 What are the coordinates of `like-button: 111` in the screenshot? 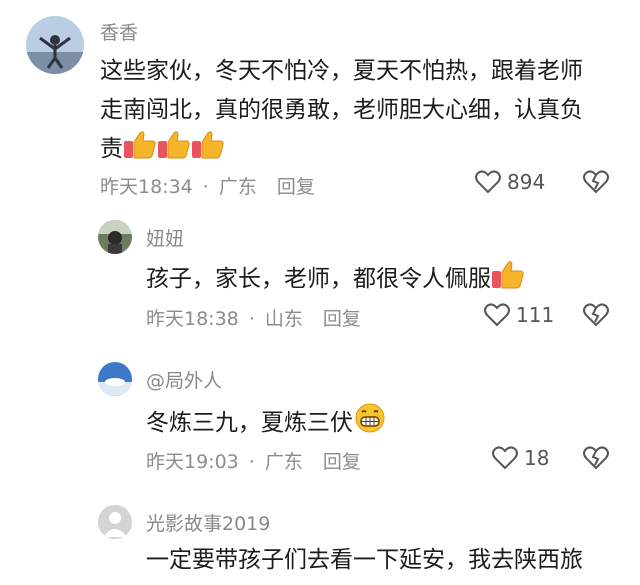 It's located at (519, 315).